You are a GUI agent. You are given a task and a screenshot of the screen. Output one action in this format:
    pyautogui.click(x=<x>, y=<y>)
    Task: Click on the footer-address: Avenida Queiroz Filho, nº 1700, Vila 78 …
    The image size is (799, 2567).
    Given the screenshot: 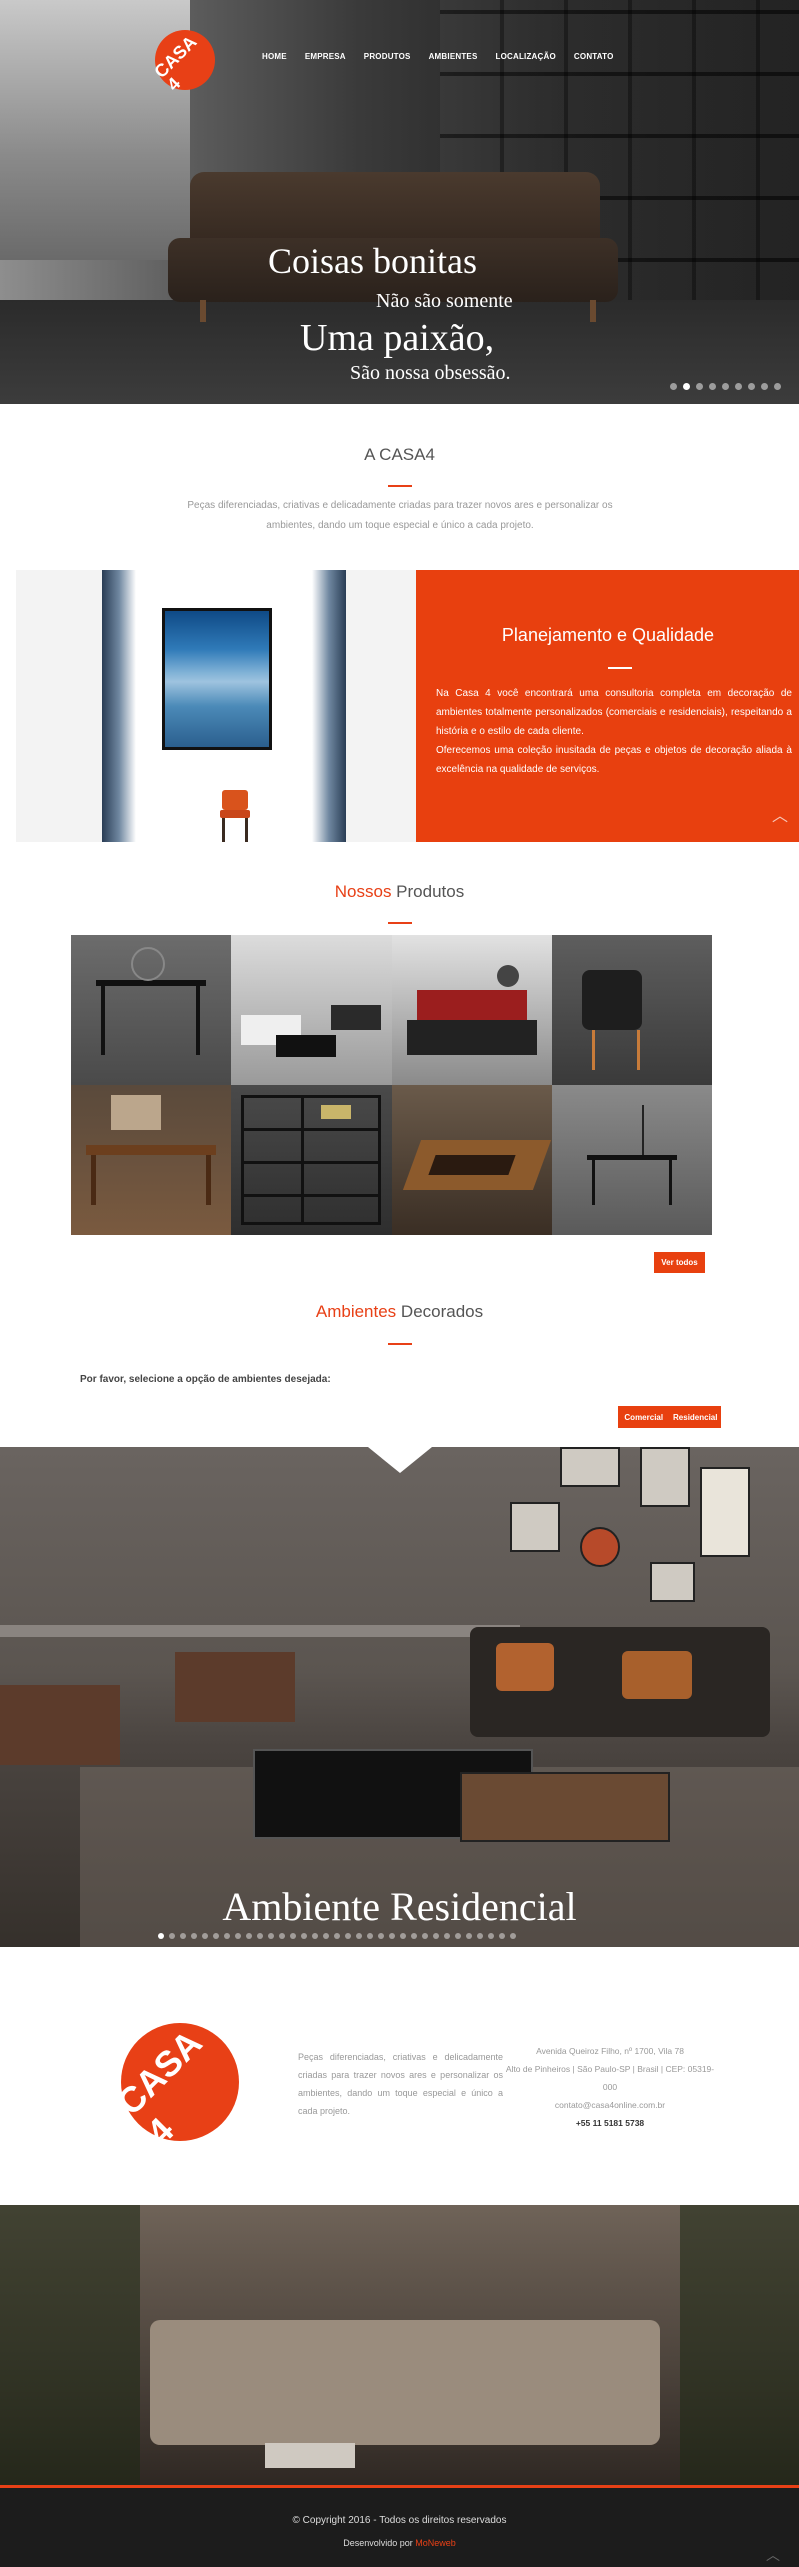 What is the action you would take?
    pyautogui.click(x=610, y=2087)
    